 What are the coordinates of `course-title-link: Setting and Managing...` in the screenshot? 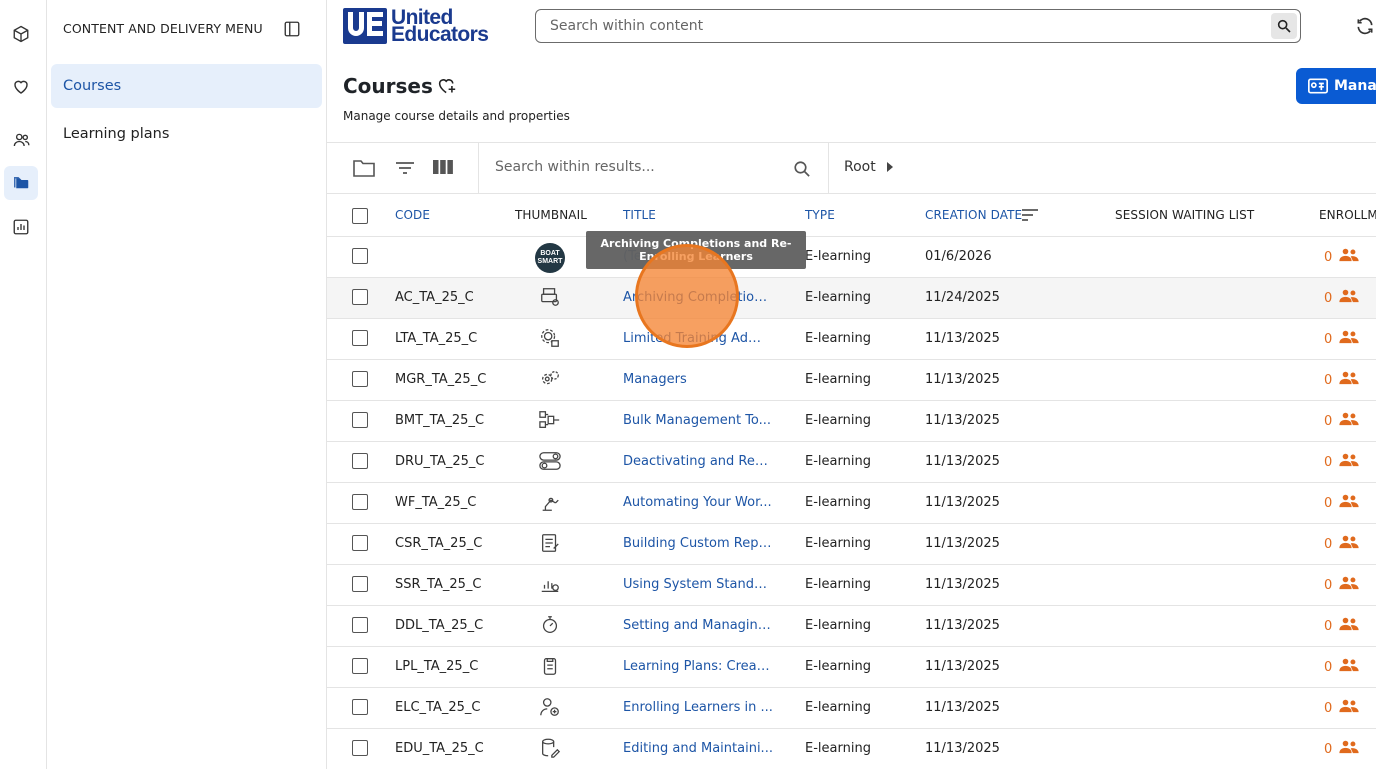 It's located at (698, 625).